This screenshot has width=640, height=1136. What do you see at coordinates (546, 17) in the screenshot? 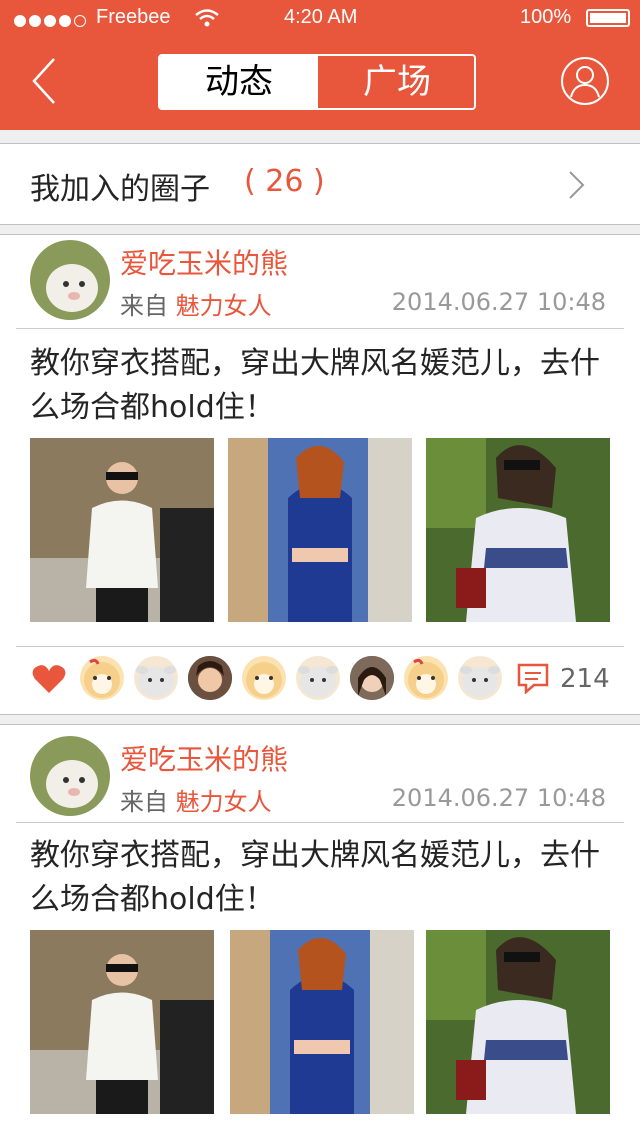
I see `battery-label: 100%` at bounding box center [546, 17].